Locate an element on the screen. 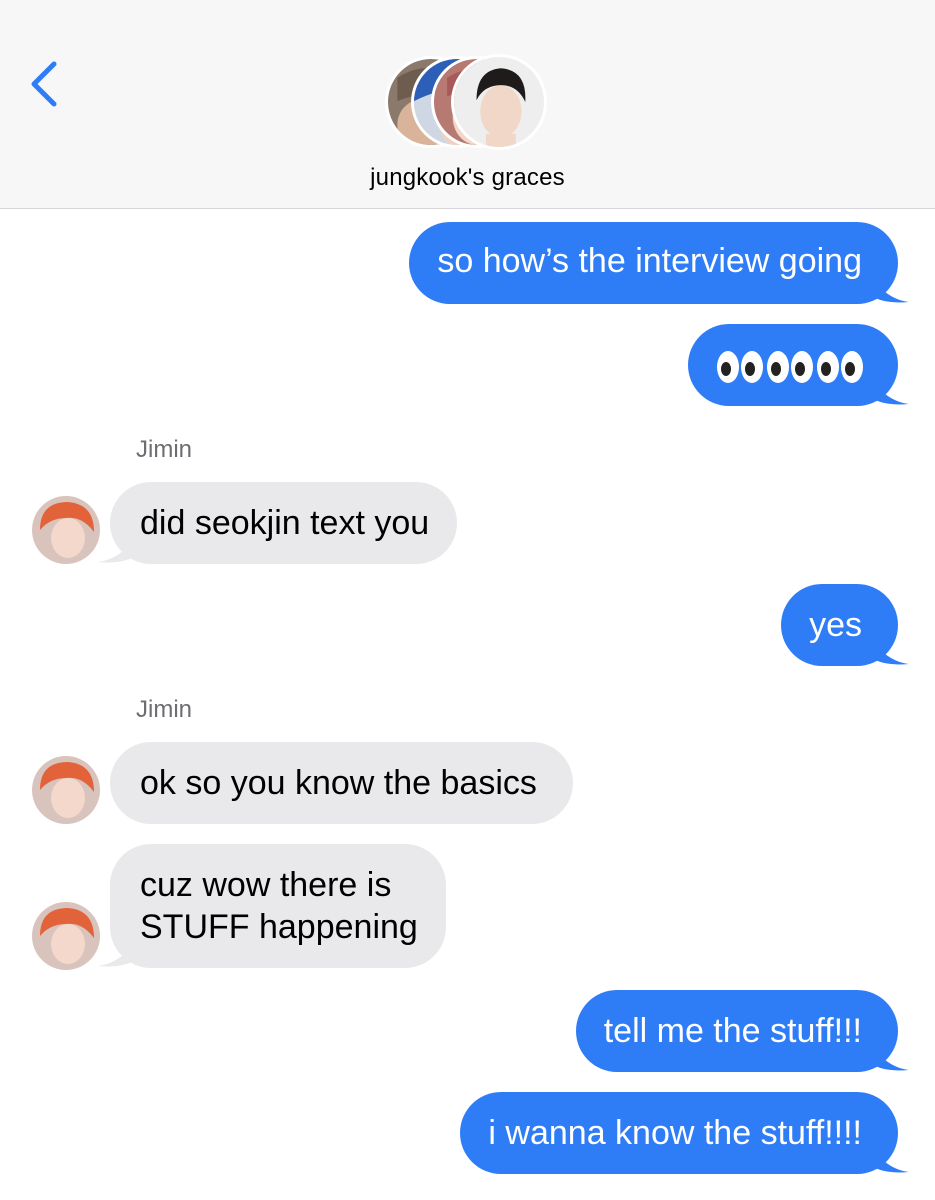  back-button is located at coordinates (46, 84).